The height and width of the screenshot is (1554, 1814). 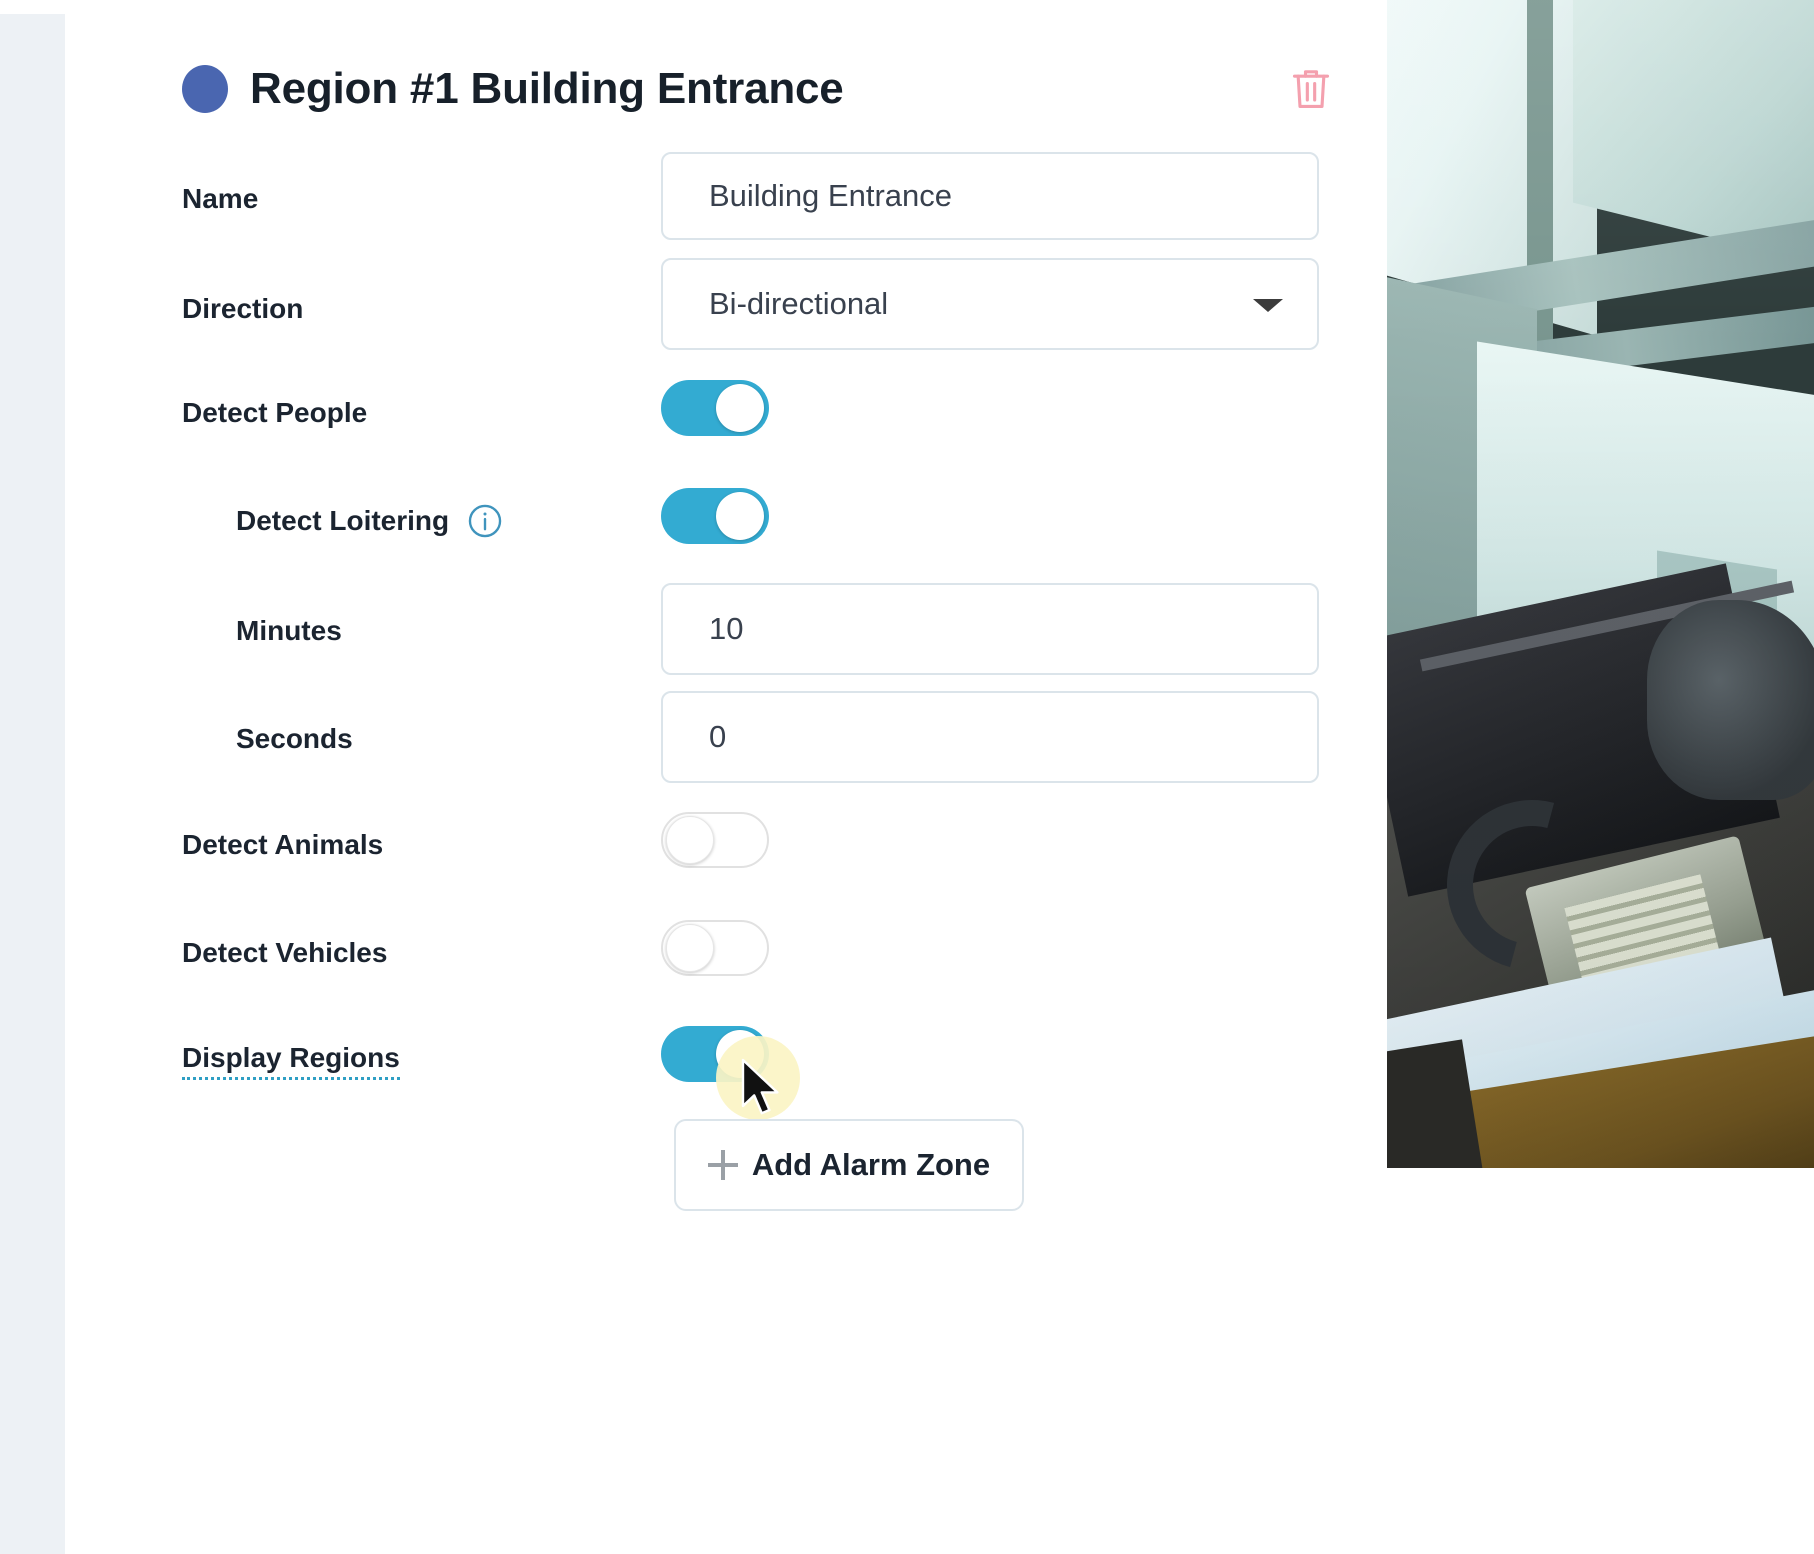 I want to click on display-regions-toggle-wrap, so click(x=715, y=1054).